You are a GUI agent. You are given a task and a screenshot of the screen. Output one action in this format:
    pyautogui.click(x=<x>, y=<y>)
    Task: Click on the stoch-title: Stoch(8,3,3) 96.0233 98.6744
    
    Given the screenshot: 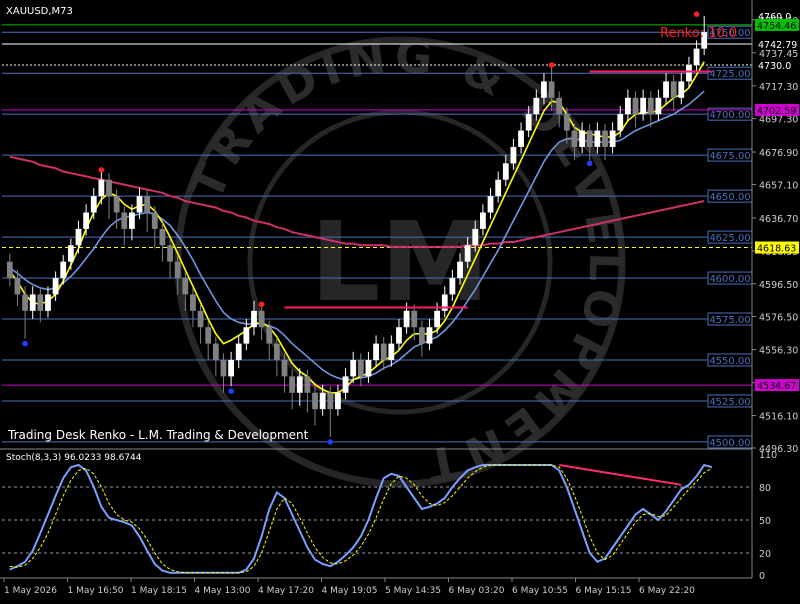 What is the action you would take?
    pyautogui.click(x=74, y=458)
    